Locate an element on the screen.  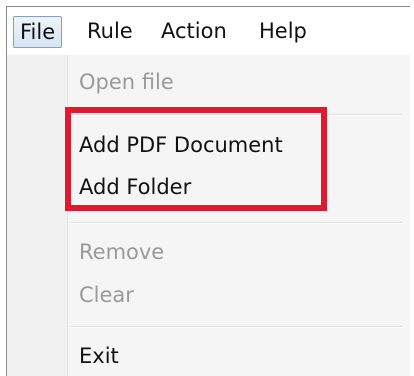
menu-action: Action is located at coordinates (194, 31).